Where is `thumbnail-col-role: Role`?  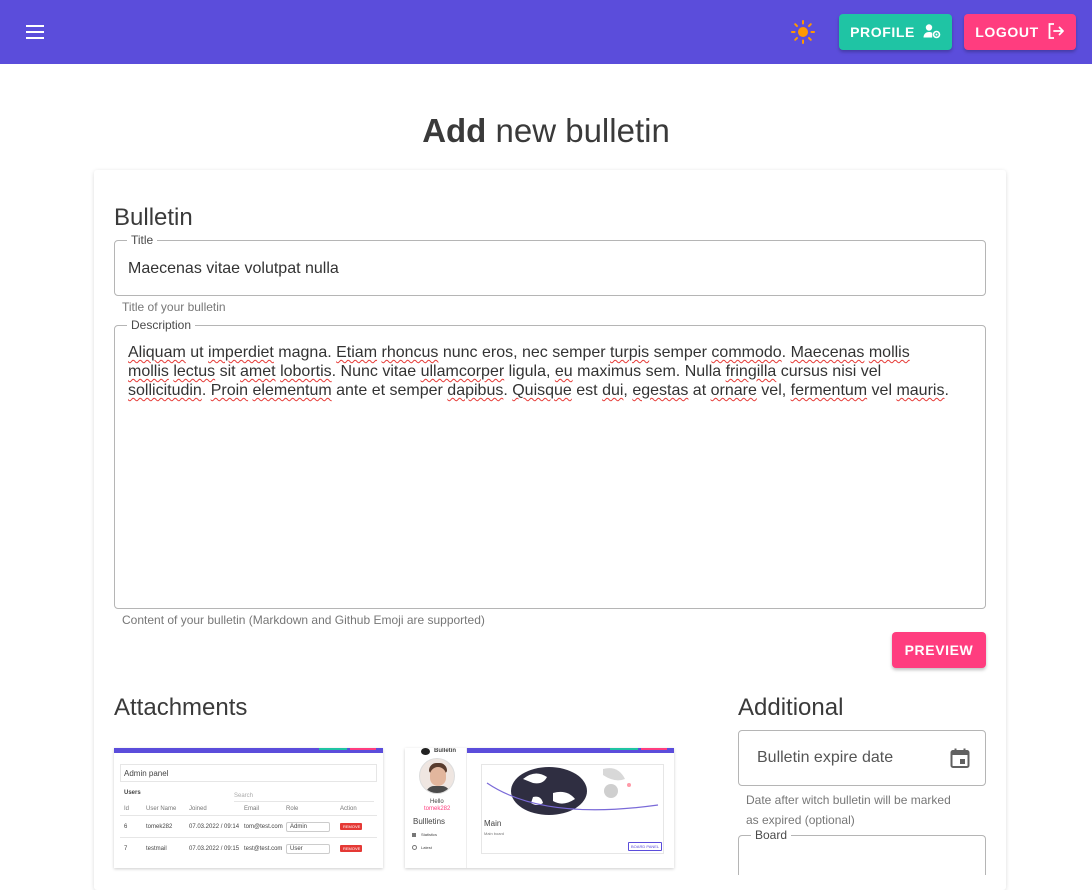
thumbnail-col-role: Role is located at coordinates (292, 809).